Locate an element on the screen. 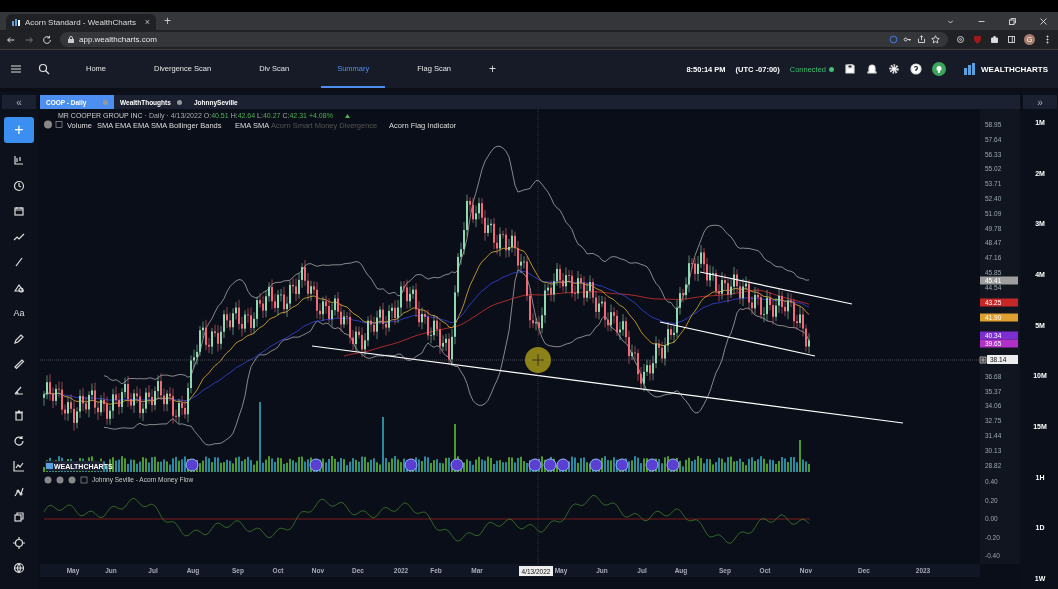  copy-icon is located at coordinates (19, 517).